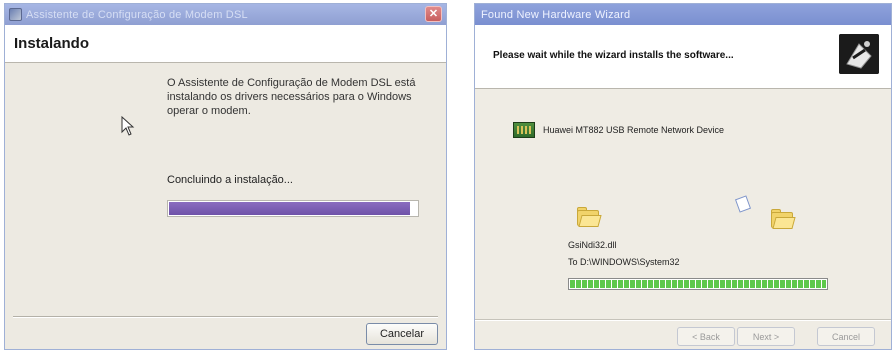  Describe the element at coordinates (592, 245) in the screenshot. I see `copying-file-name: GsiNdi32.dll` at that location.